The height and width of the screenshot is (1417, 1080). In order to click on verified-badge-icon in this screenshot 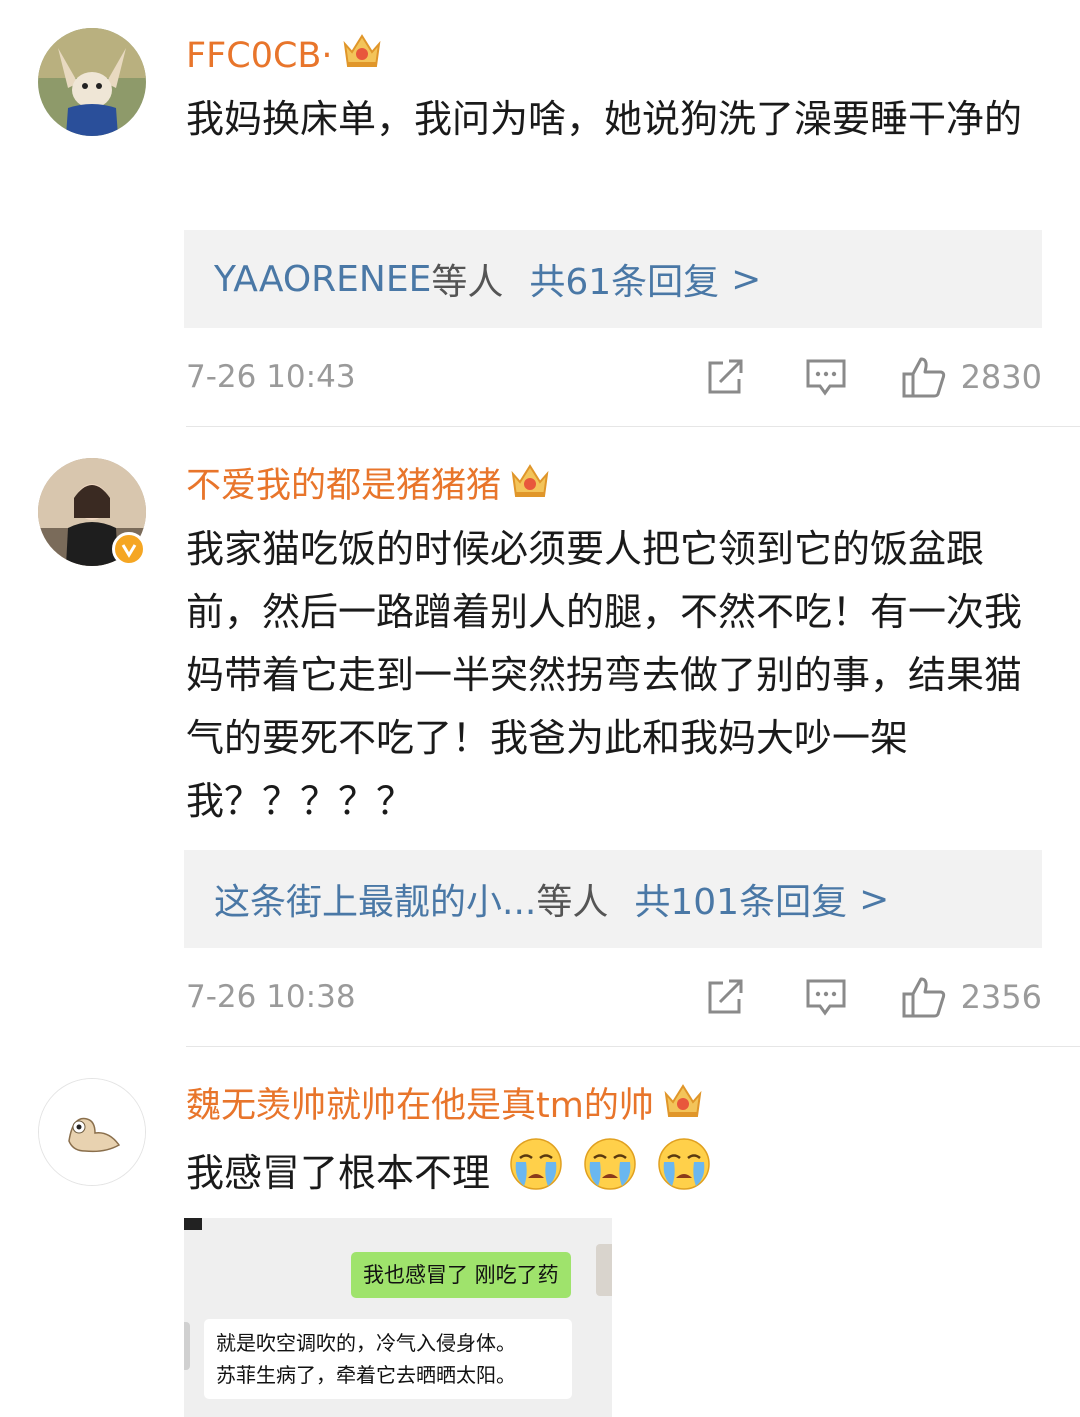, I will do `click(129, 549)`.